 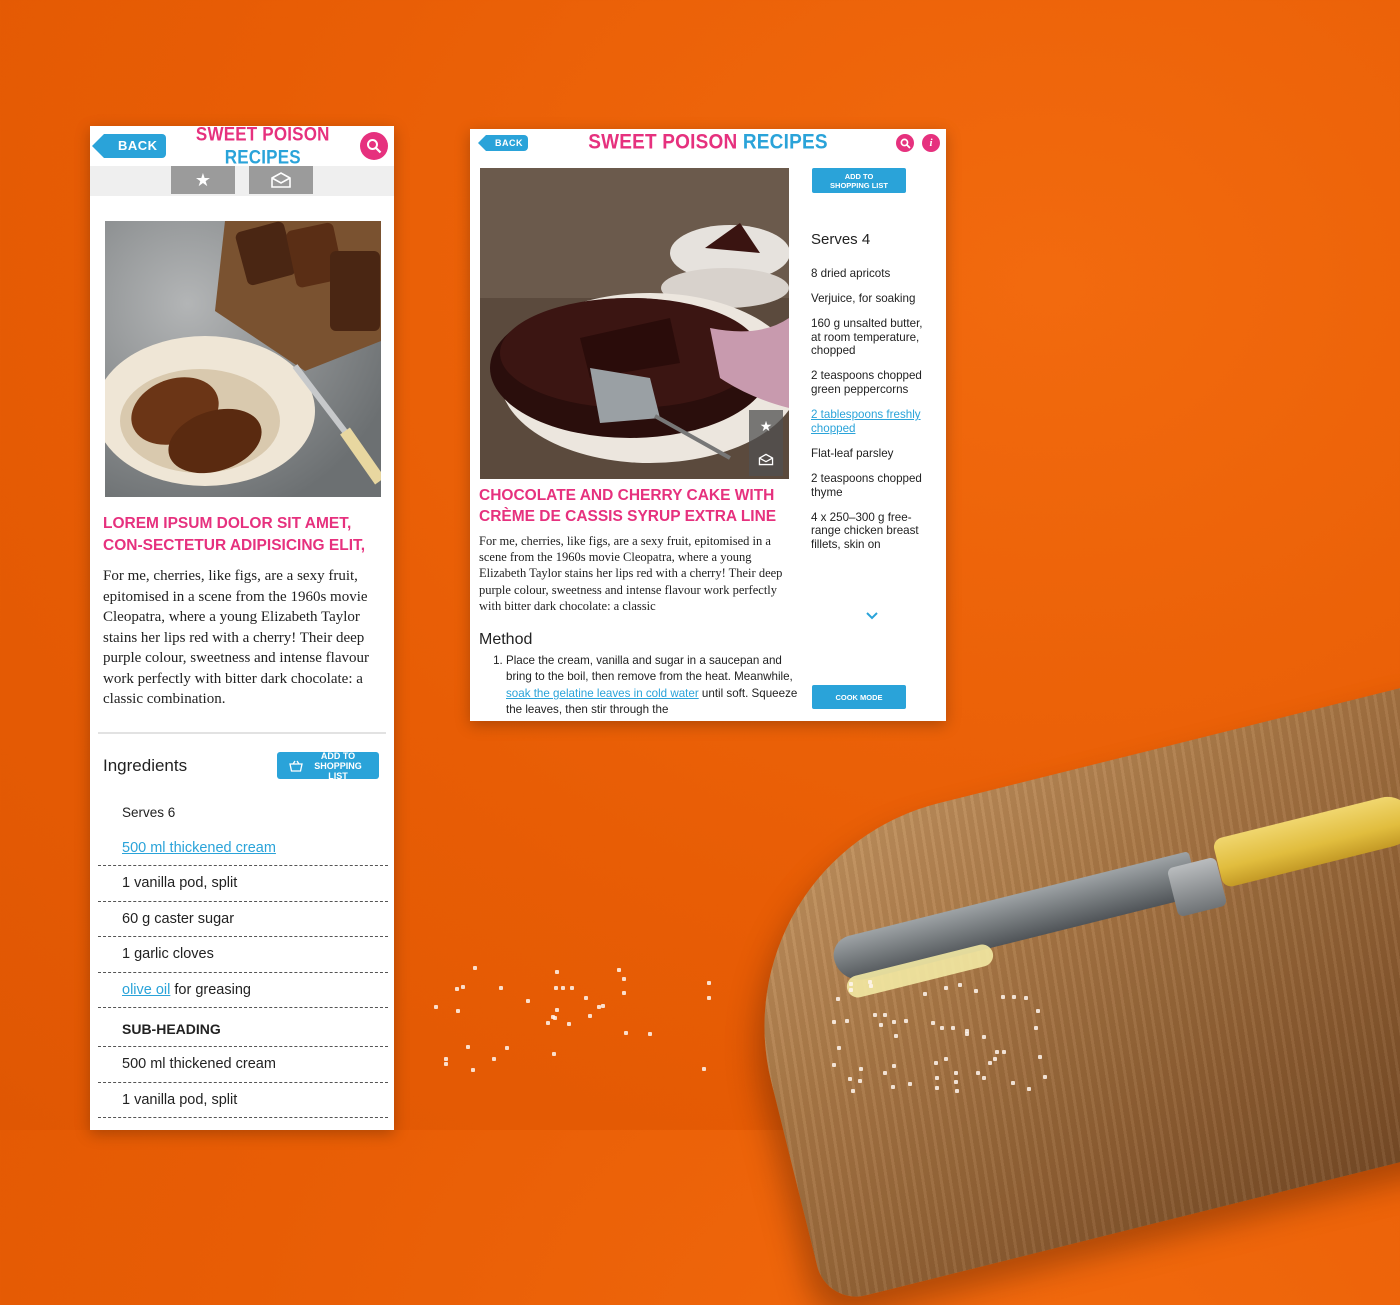 What do you see at coordinates (243, 919) in the screenshot?
I see `list-item: 60 g caster sugar` at bounding box center [243, 919].